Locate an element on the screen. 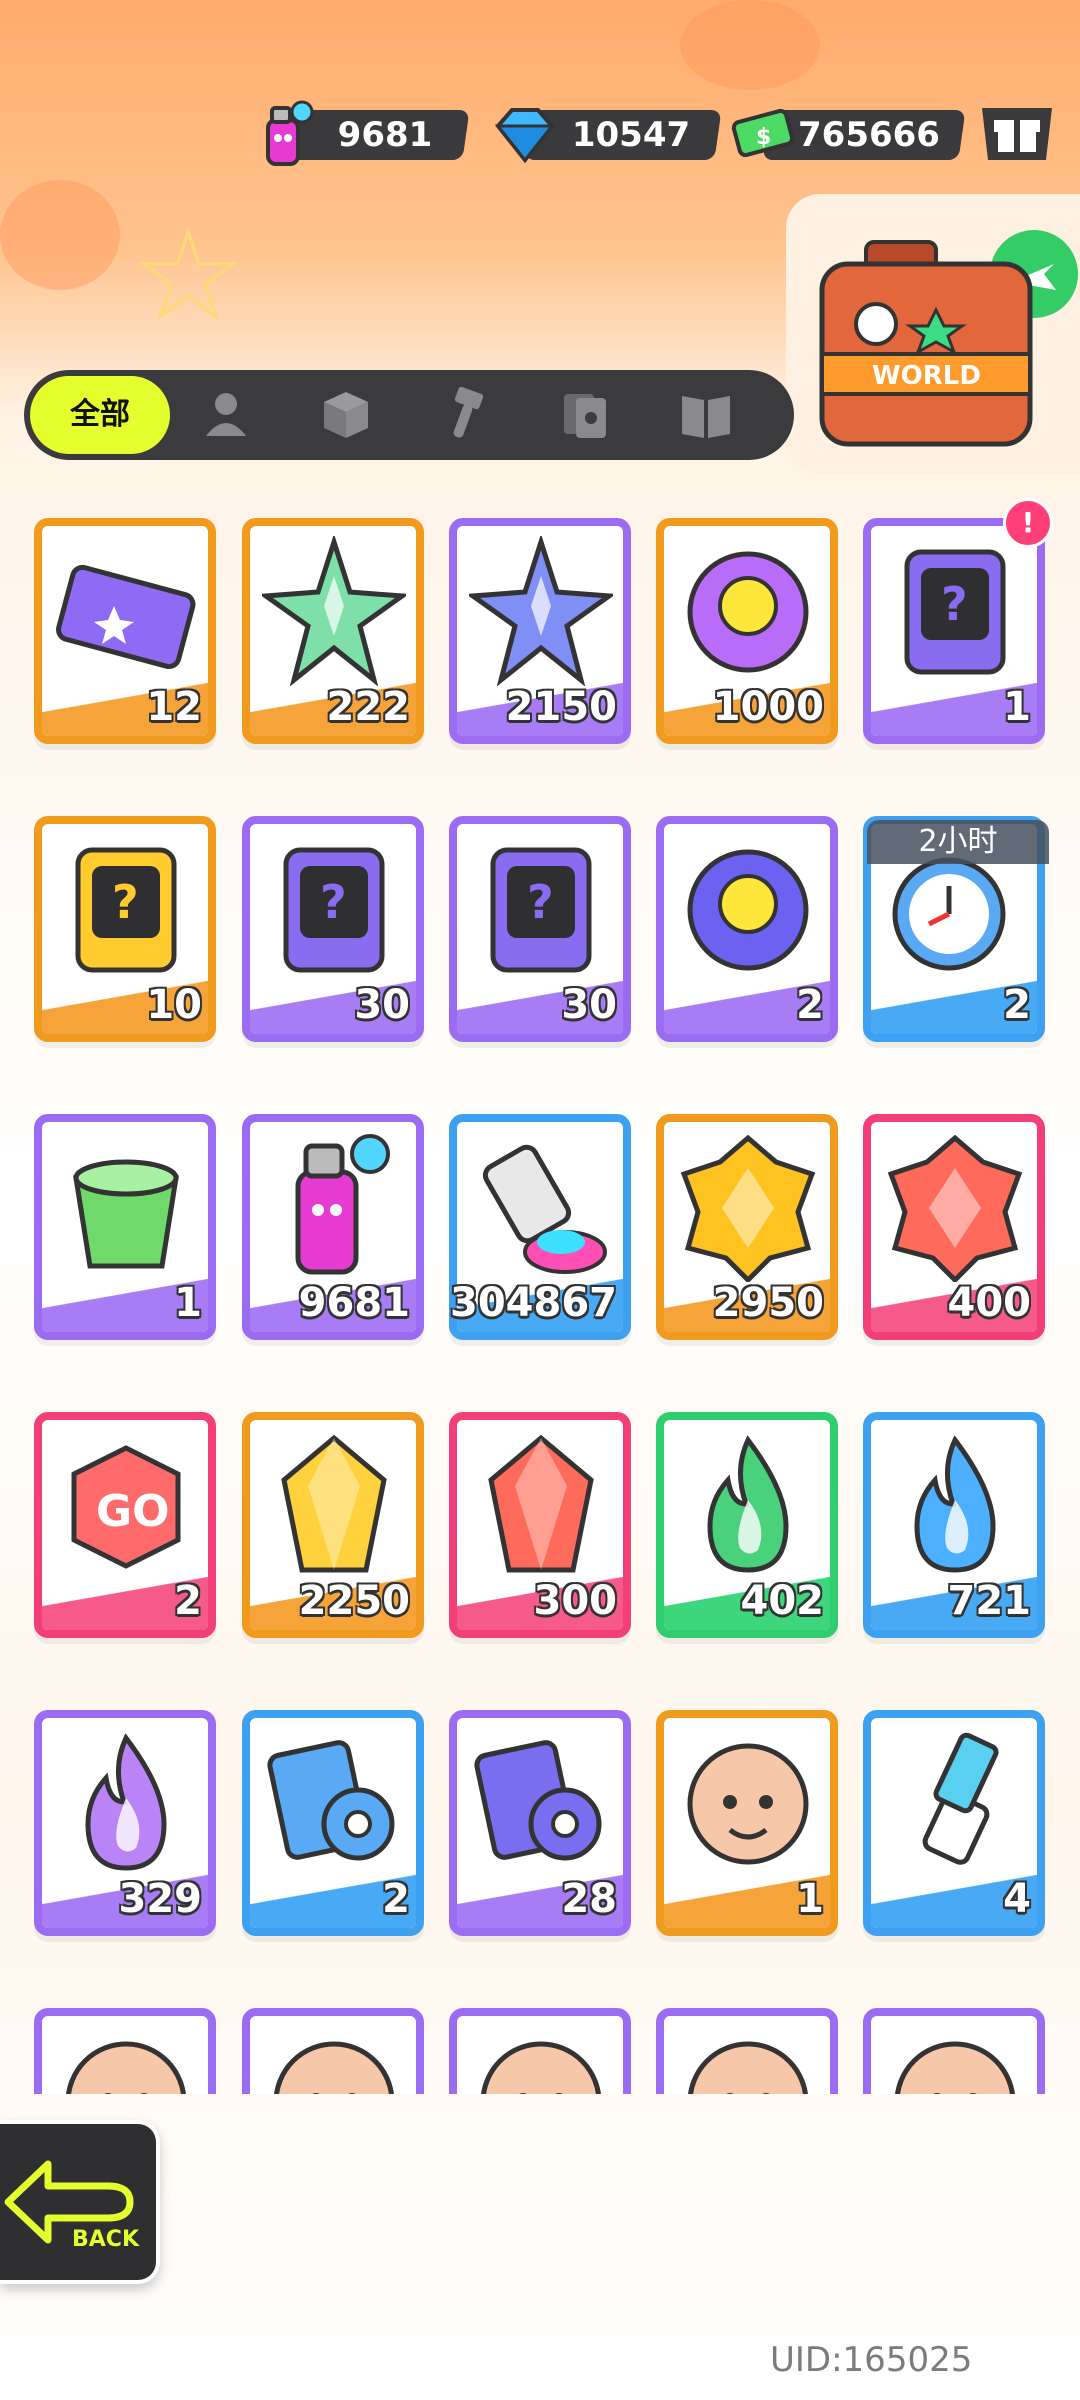  green-flame-icon is located at coordinates (748, 1505).